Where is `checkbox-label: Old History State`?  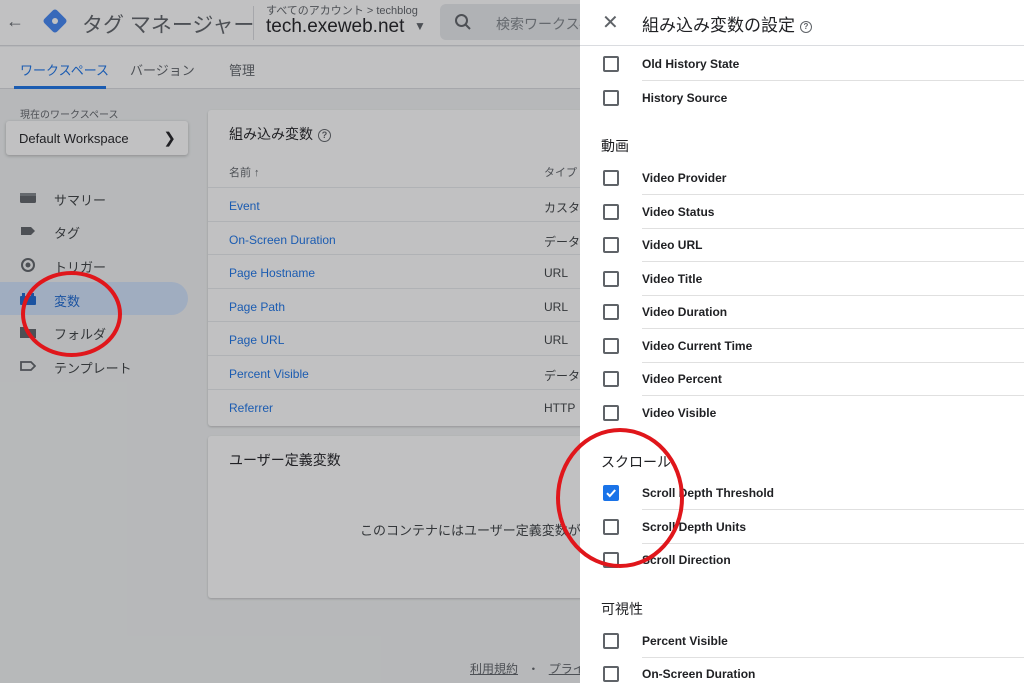
checkbox-label: Old History State is located at coordinates (691, 64).